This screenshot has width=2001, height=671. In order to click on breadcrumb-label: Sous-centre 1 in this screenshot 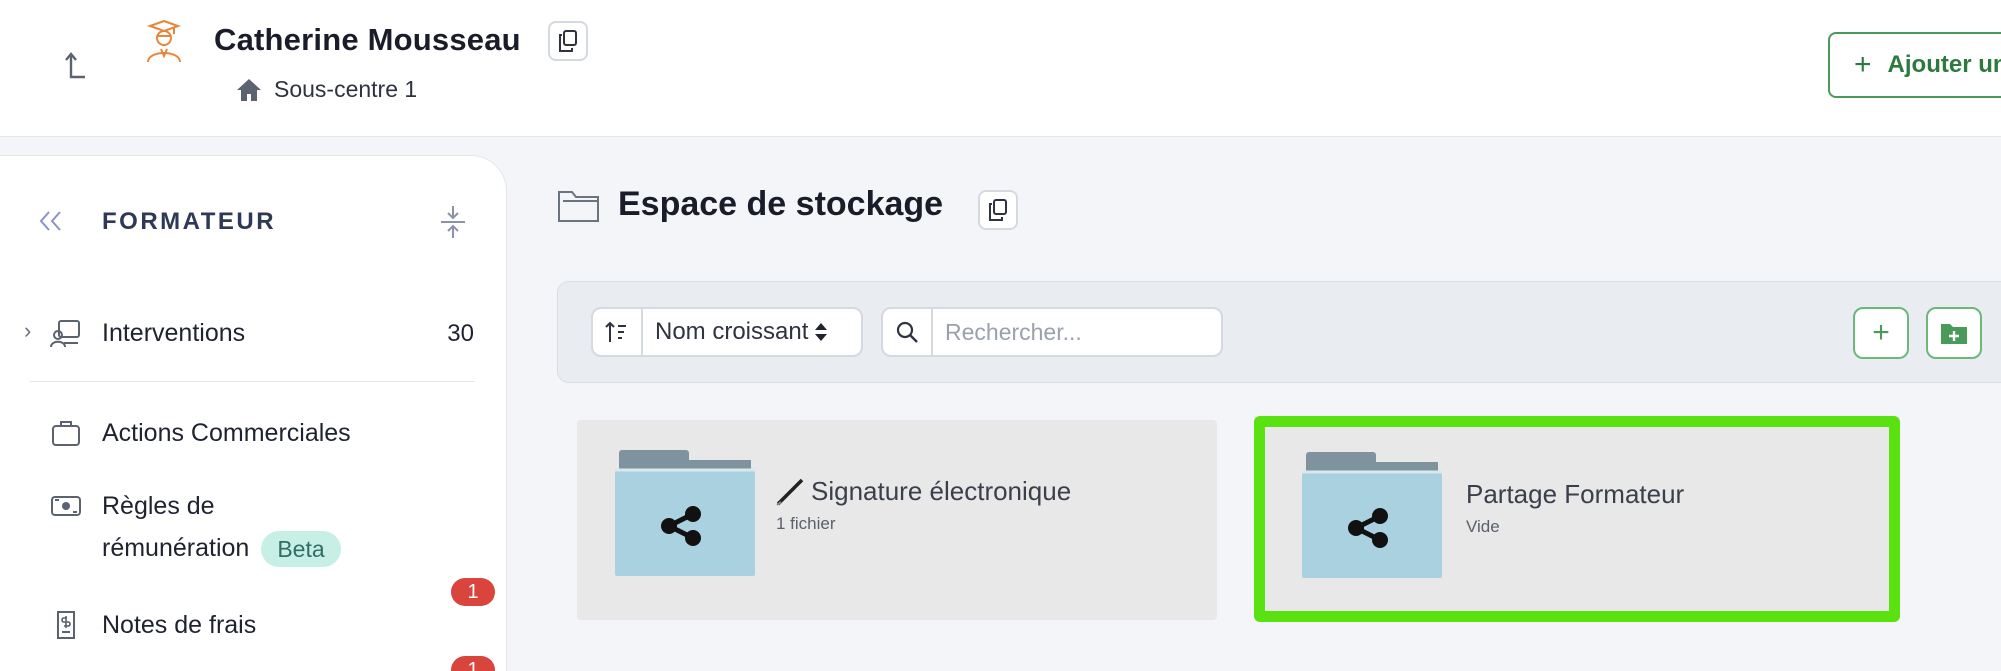, I will do `click(346, 89)`.